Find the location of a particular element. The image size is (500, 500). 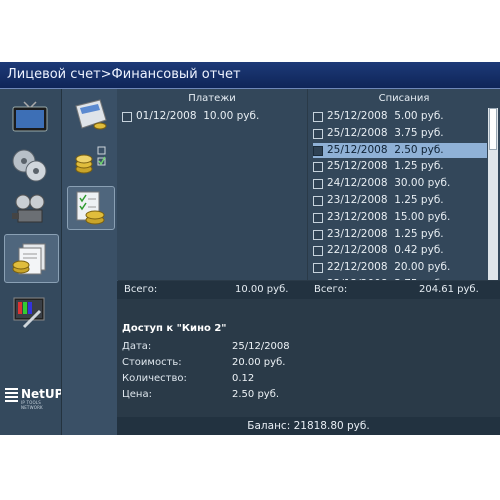

subnav-item-calculator is located at coordinates (90, 114).